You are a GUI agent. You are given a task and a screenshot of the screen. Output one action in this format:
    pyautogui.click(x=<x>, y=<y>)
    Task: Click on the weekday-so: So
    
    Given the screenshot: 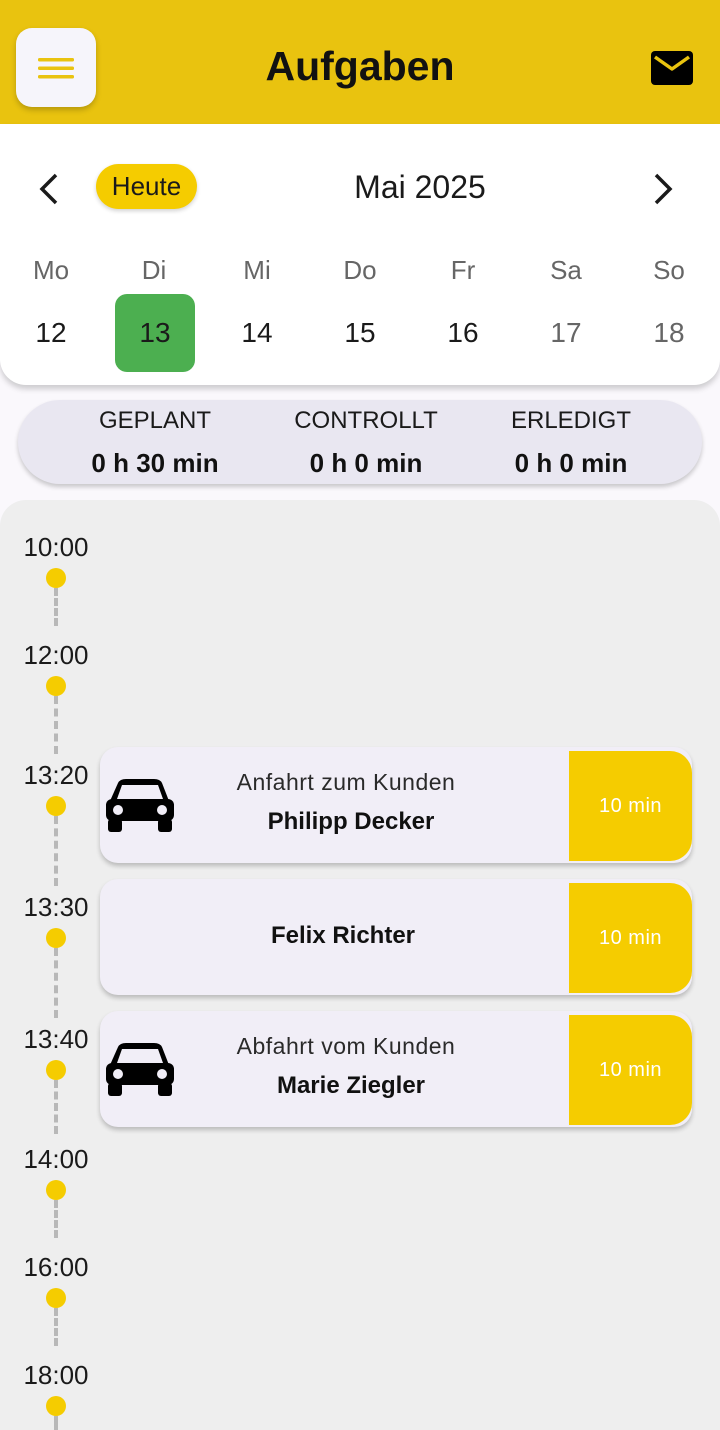 What is the action you would take?
    pyautogui.click(x=669, y=270)
    